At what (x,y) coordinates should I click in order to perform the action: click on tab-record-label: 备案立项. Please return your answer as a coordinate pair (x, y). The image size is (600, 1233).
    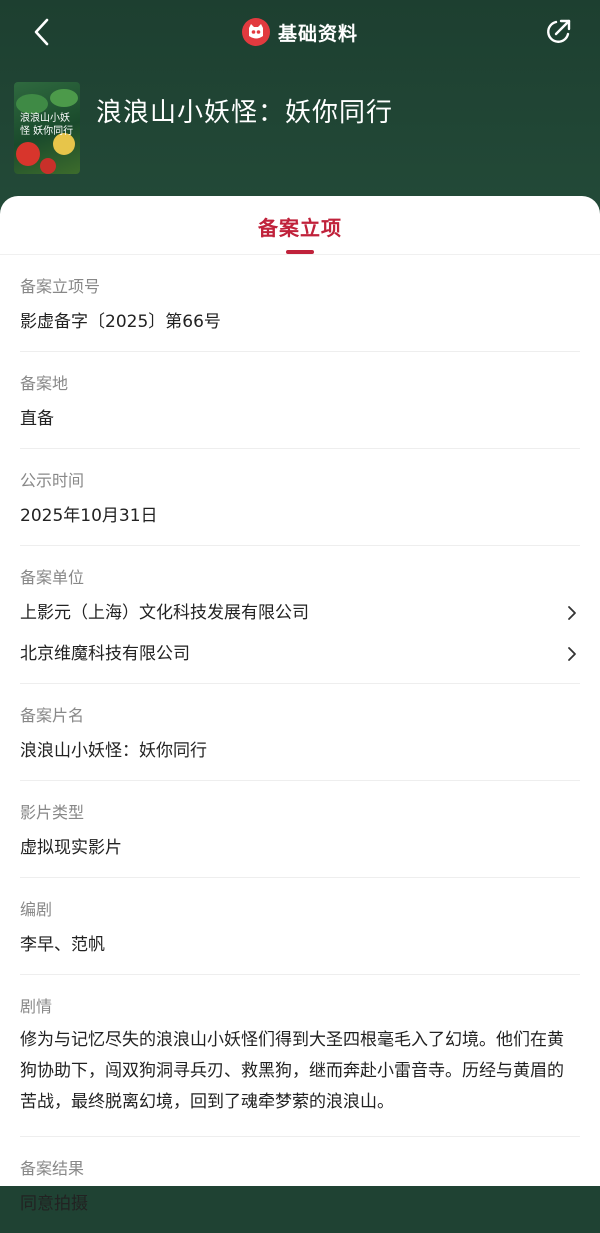
    Looking at the image, I should click on (300, 228).